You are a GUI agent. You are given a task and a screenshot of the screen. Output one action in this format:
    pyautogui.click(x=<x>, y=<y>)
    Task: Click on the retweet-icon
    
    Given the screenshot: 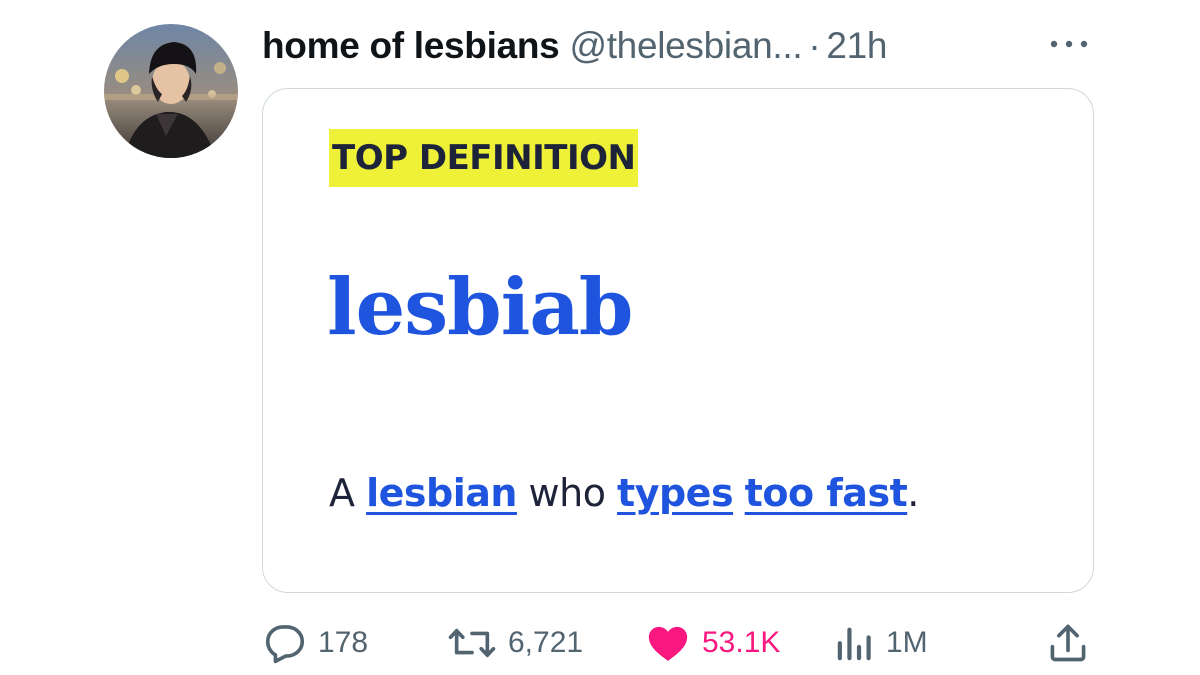 What is the action you would take?
    pyautogui.click(x=472, y=643)
    